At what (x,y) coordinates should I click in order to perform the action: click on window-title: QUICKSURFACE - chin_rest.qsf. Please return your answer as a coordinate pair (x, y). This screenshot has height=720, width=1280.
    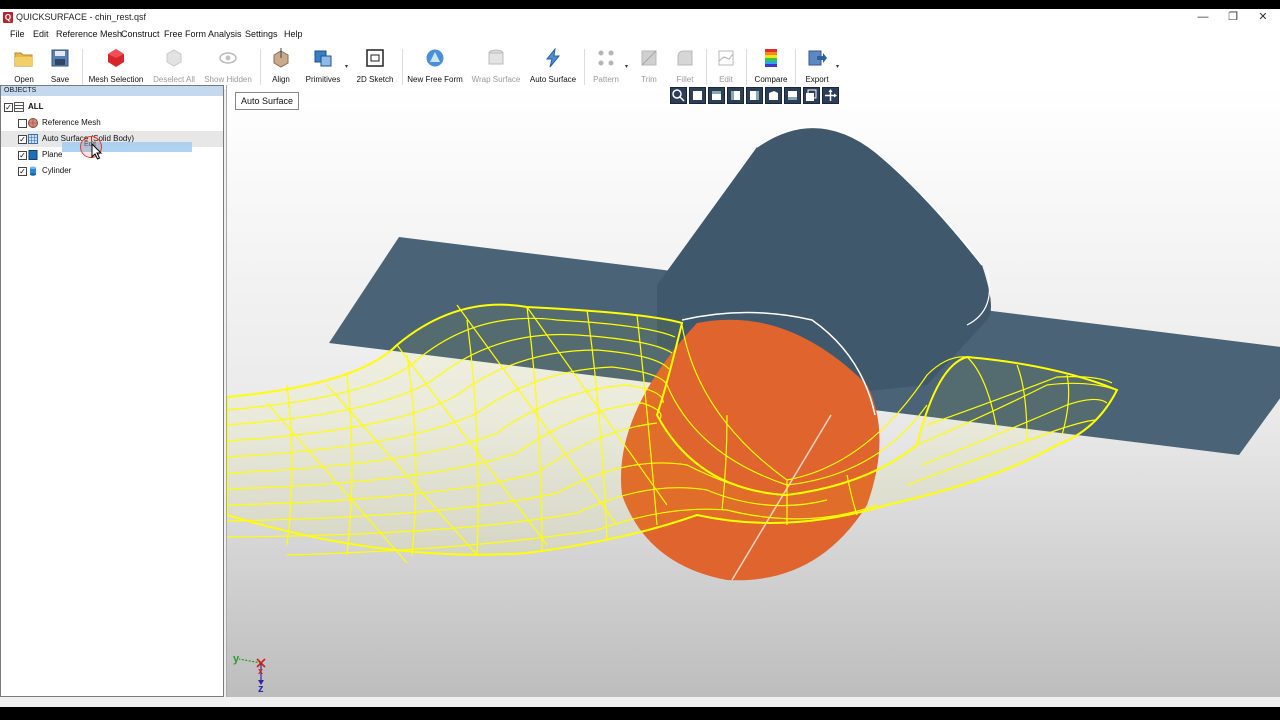
    Looking at the image, I should click on (81, 17).